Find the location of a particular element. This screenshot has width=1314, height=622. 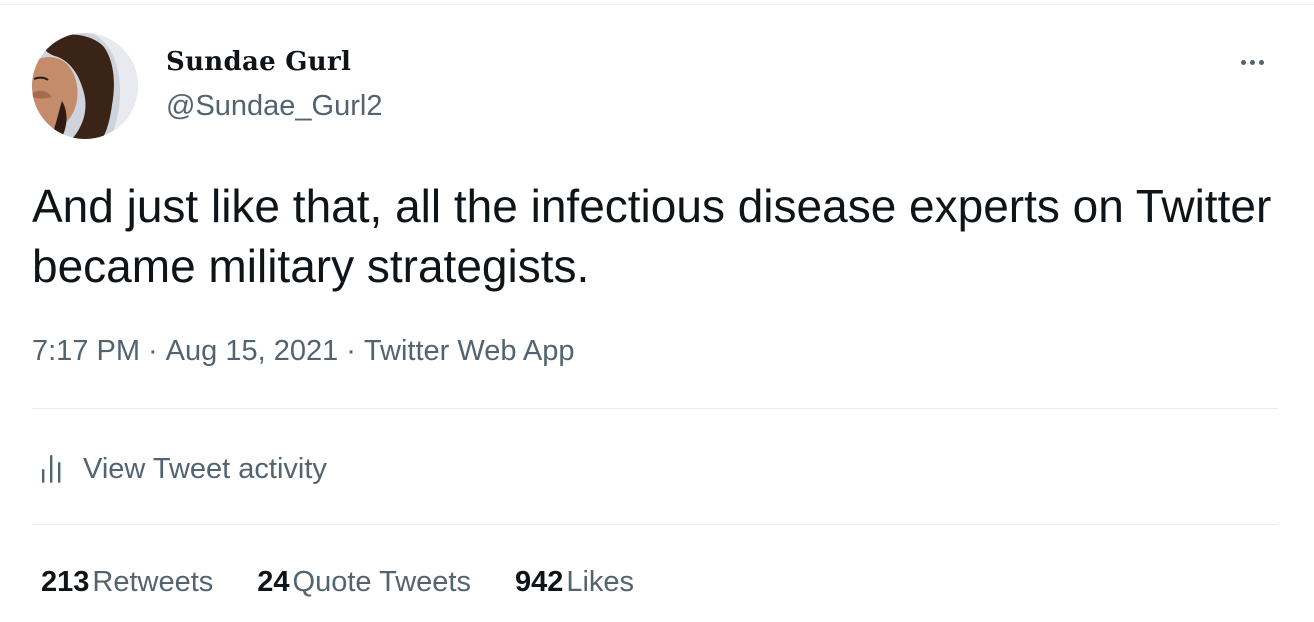

tweet-time: 7:17 PM is located at coordinates (86, 351).